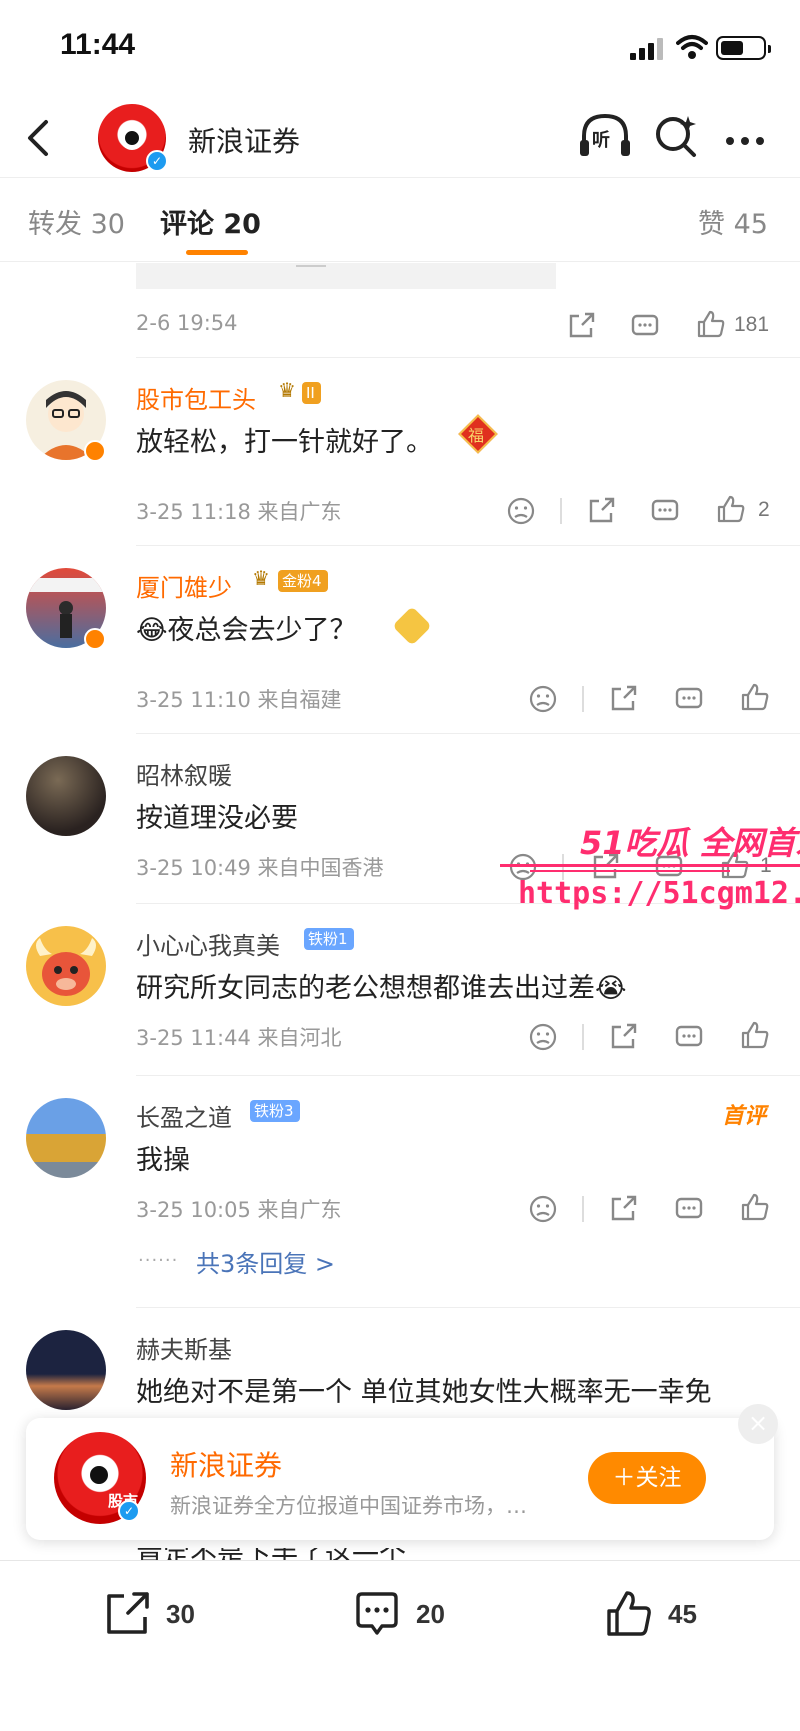 Image resolution: width=800 pixels, height=1731 pixels. What do you see at coordinates (752, 324) in the screenshot?
I see `like-count: 181` at bounding box center [752, 324].